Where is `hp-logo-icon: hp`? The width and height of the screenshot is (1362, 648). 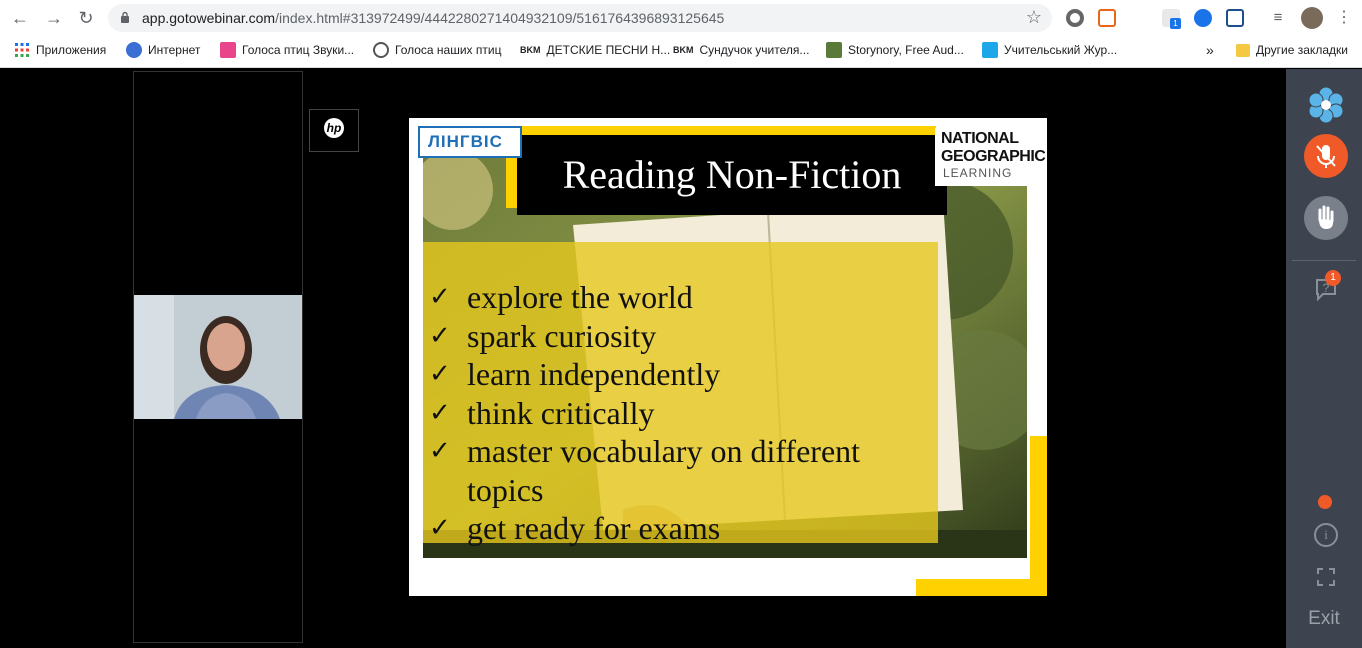
hp-logo-icon: hp is located at coordinates (334, 128).